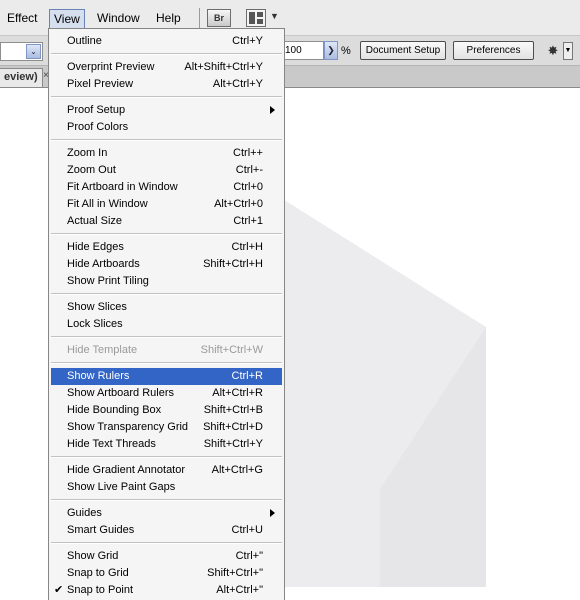 This screenshot has height=600, width=580. I want to click on menu-item-fit-artboard-in-window: Fit Artboard in Window Ctrl+0, so click(166, 187).